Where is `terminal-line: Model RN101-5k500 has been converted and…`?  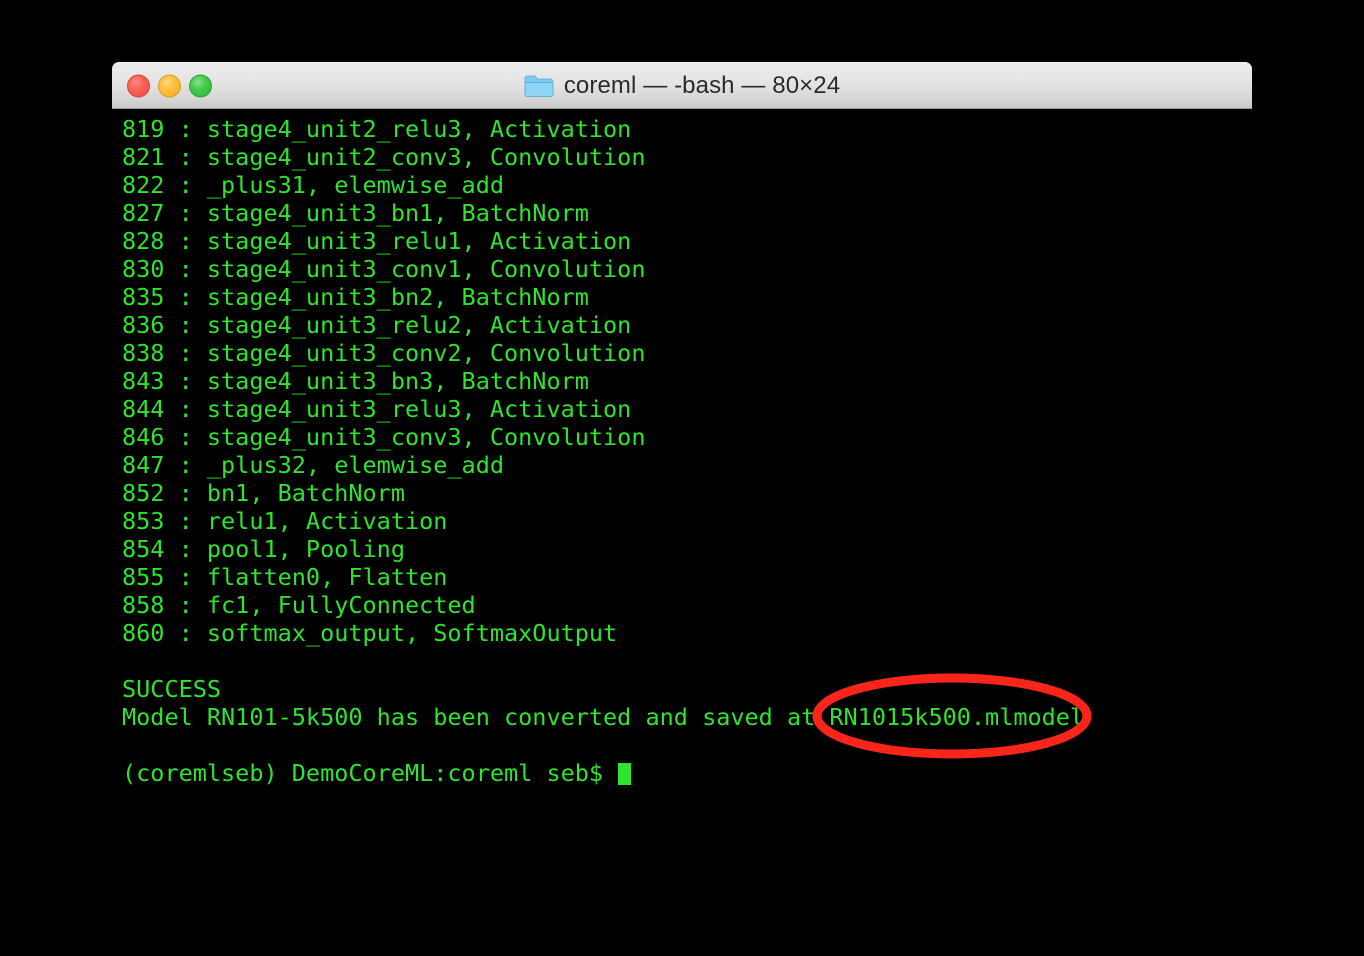 terminal-line: Model RN101-5k500 has been converted and… is located at coordinates (603, 717).